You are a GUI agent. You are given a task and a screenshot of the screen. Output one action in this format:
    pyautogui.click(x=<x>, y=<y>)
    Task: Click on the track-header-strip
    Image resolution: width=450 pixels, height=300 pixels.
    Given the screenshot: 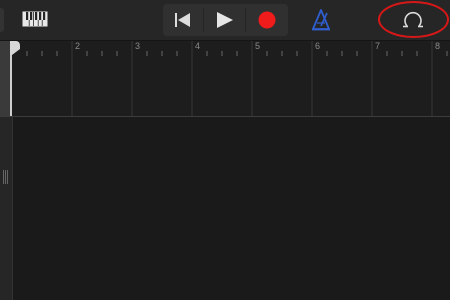 What is the action you would take?
    pyautogui.click(x=6, y=208)
    